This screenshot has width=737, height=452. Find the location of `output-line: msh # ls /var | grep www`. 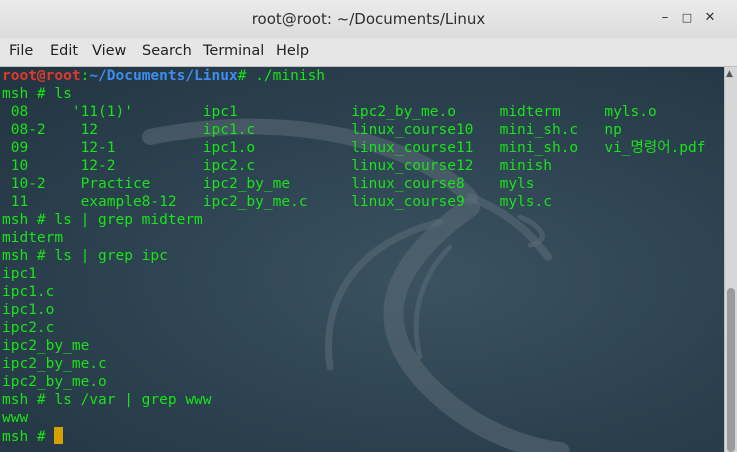

output-line: msh # ls /var | grep www is located at coordinates (107, 400).